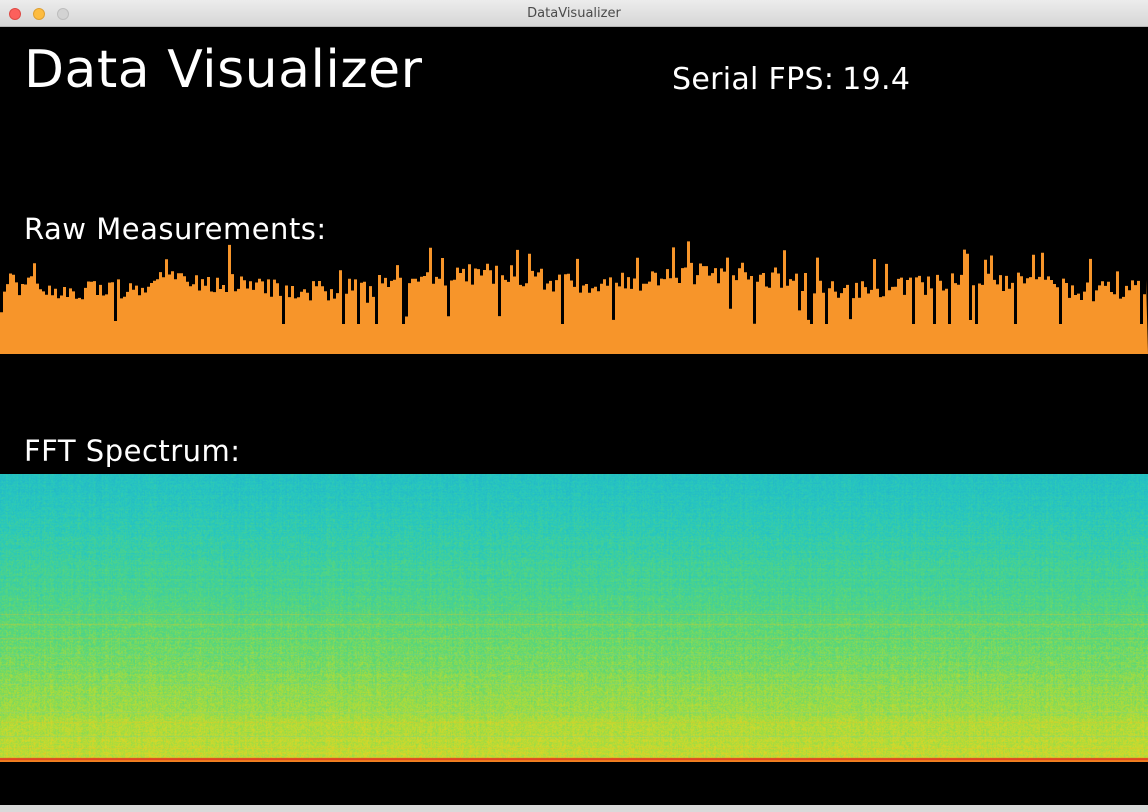 This screenshot has height=812, width=1148. I want to click on window-title: DataVisualizer, so click(574, 13).